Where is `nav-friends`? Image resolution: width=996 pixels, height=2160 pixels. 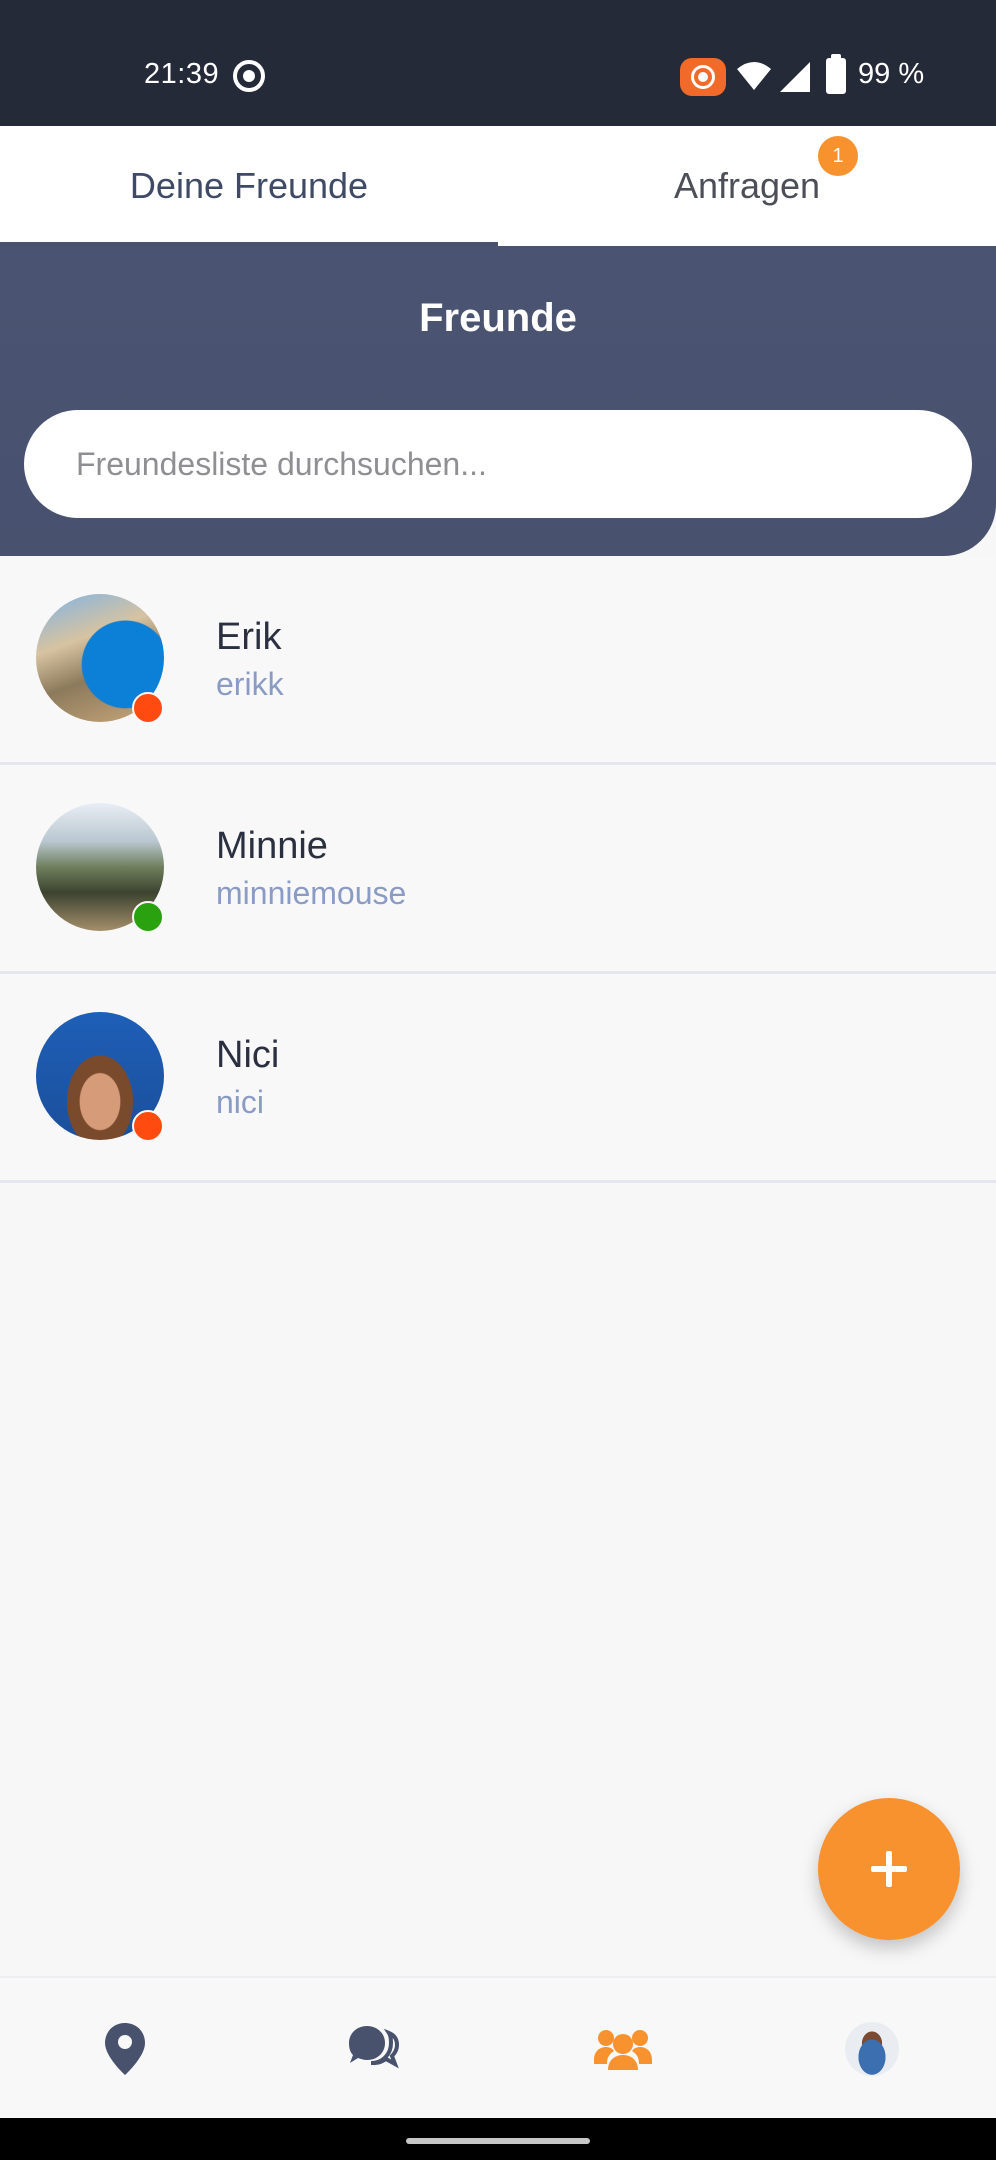
nav-friends is located at coordinates (622, 2049).